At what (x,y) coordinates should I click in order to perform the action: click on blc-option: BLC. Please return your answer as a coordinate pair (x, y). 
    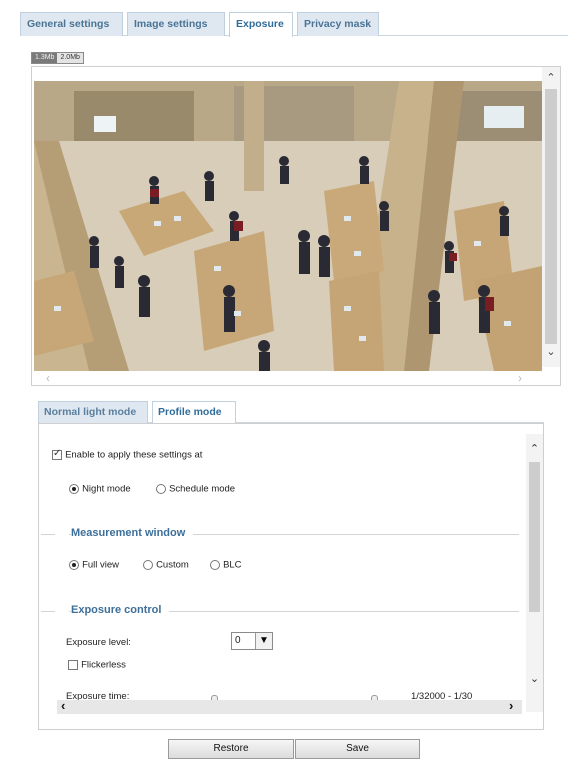
    Looking at the image, I should click on (226, 565).